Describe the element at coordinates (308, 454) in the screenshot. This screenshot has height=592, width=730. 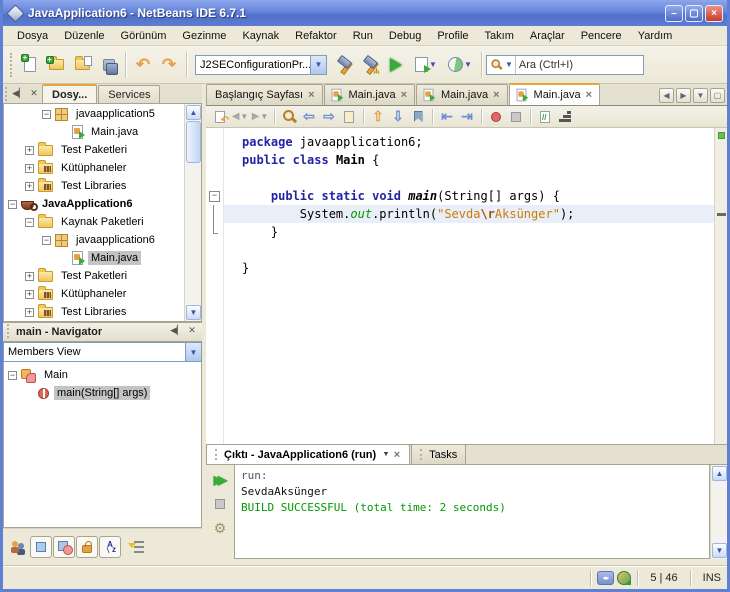
I see `tab-output: Çıktı - JavaApplication6 (run) ▾ ×` at that location.